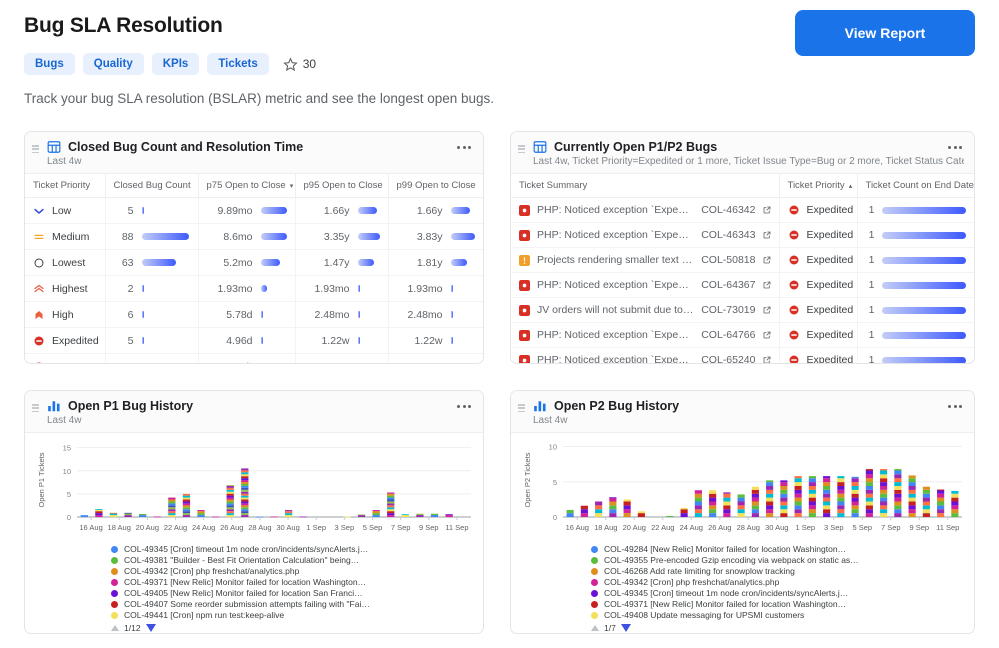 The image size is (999, 648). What do you see at coordinates (175, 64) in the screenshot?
I see `tag-kpis: KPIs` at bounding box center [175, 64].